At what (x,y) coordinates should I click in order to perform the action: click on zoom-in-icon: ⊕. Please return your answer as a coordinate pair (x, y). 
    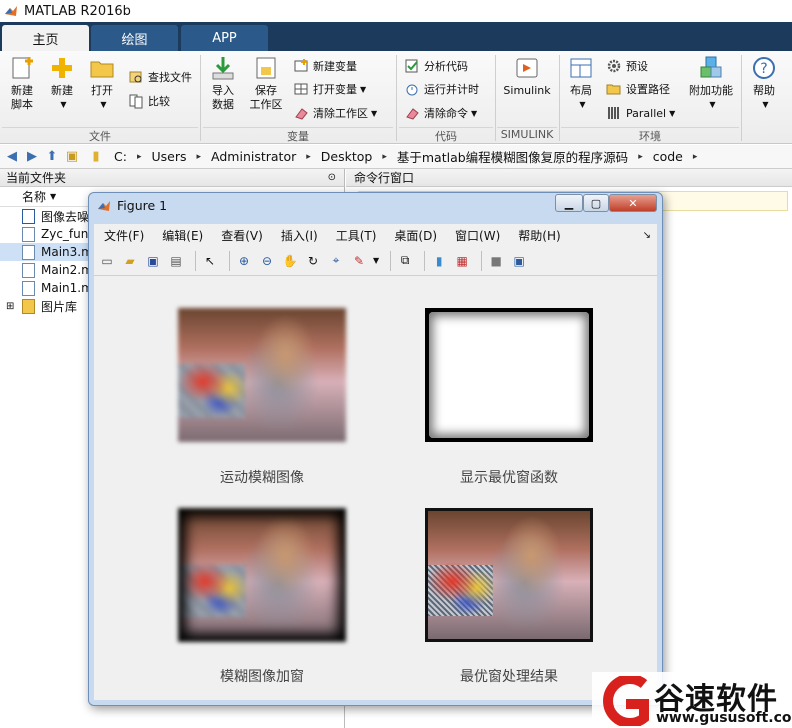
    Looking at the image, I should click on (244, 261).